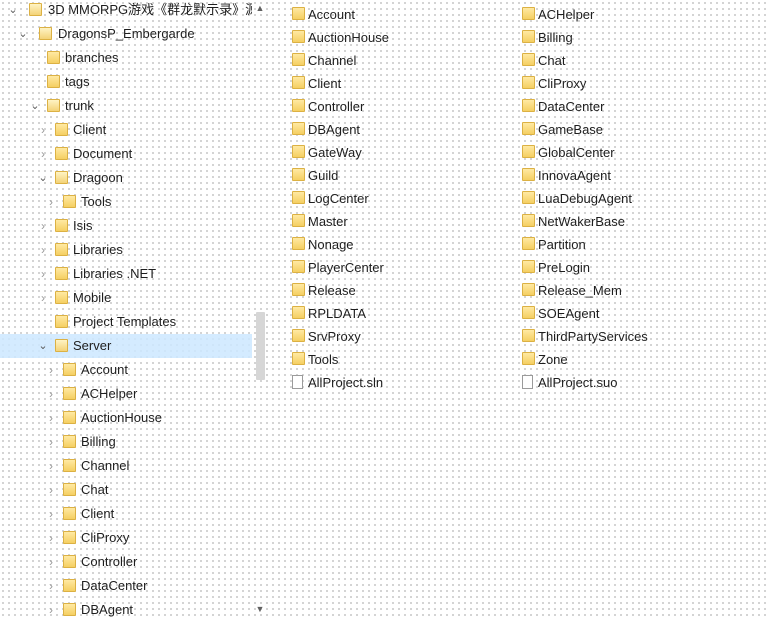  I want to click on item-label: SOEAgent, so click(569, 313).